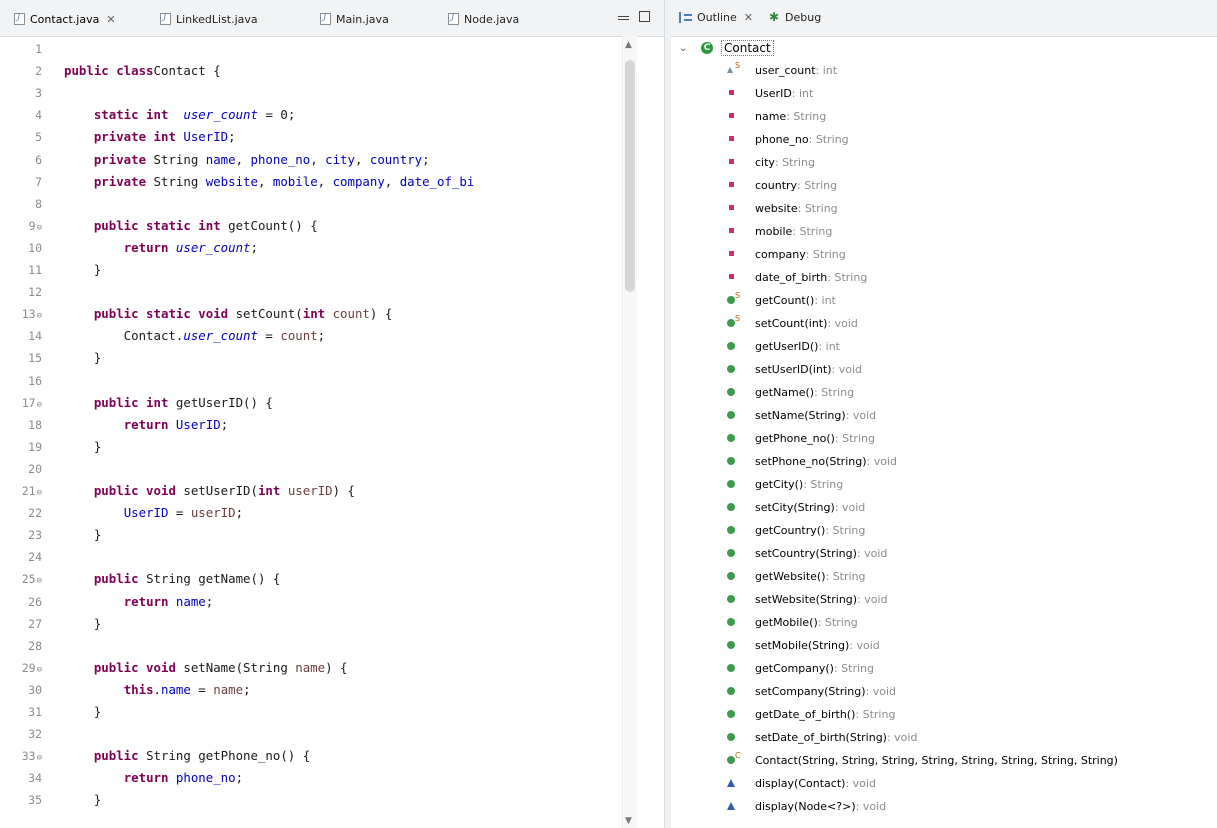  Describe the element at coordinates (796, 507) in the screenshot. I see `outline-item: setCity(String) : void` at that location.